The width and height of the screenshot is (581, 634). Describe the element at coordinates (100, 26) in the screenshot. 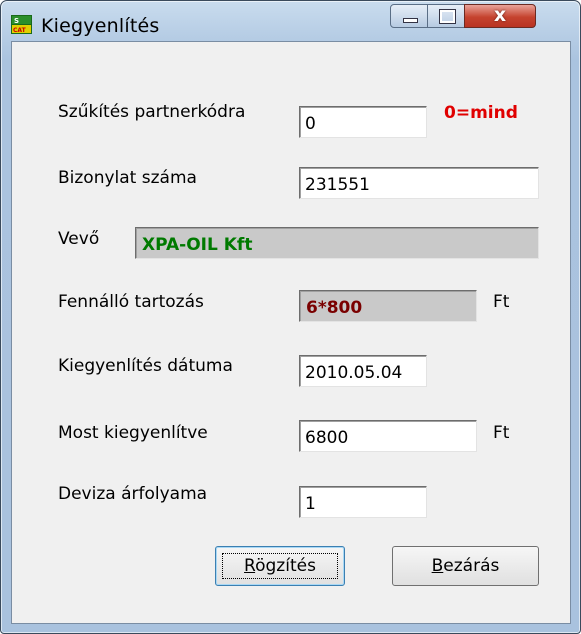

I see `window-title: Kiegyenlítés` at that location.